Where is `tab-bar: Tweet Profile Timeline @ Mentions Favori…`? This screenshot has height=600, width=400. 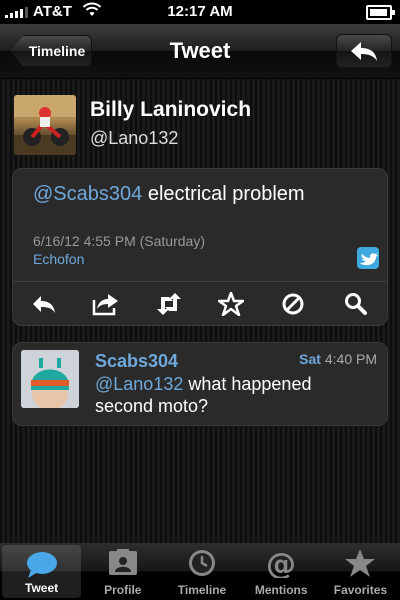
tab-bar: Tweet Profile Timeline @ Mentions Favori… is located at coordinates (200, 571).